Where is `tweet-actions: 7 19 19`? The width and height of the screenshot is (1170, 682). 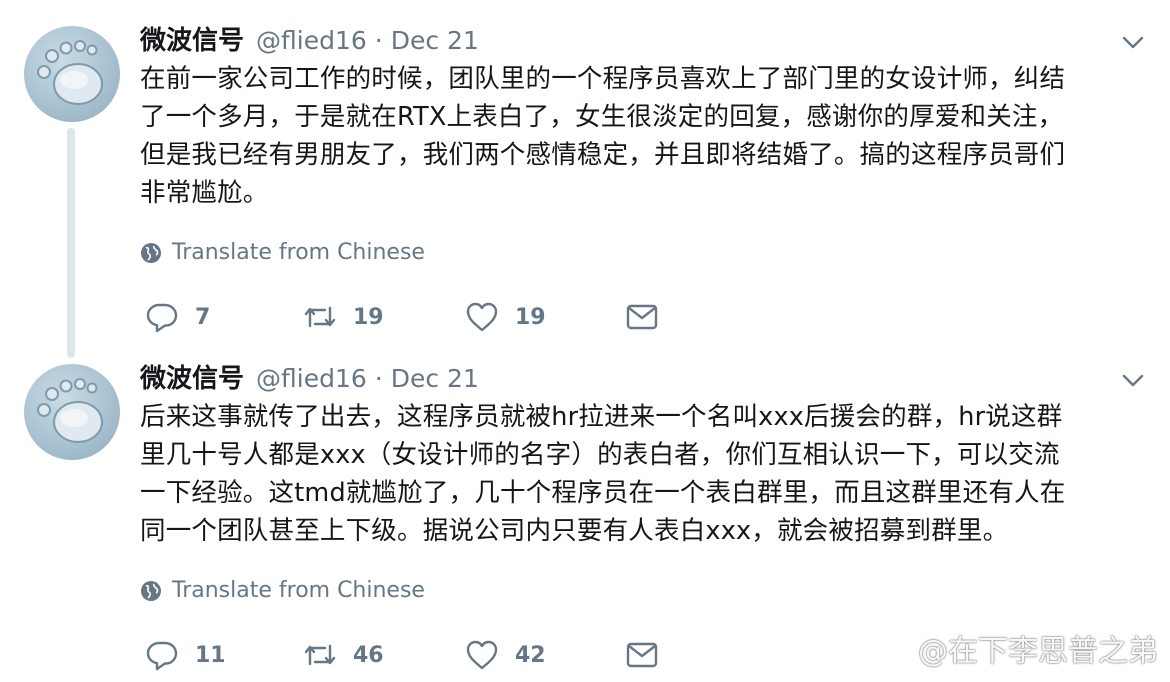 tweet-actions: 7 19 19 is located at coordinates (402, 317).